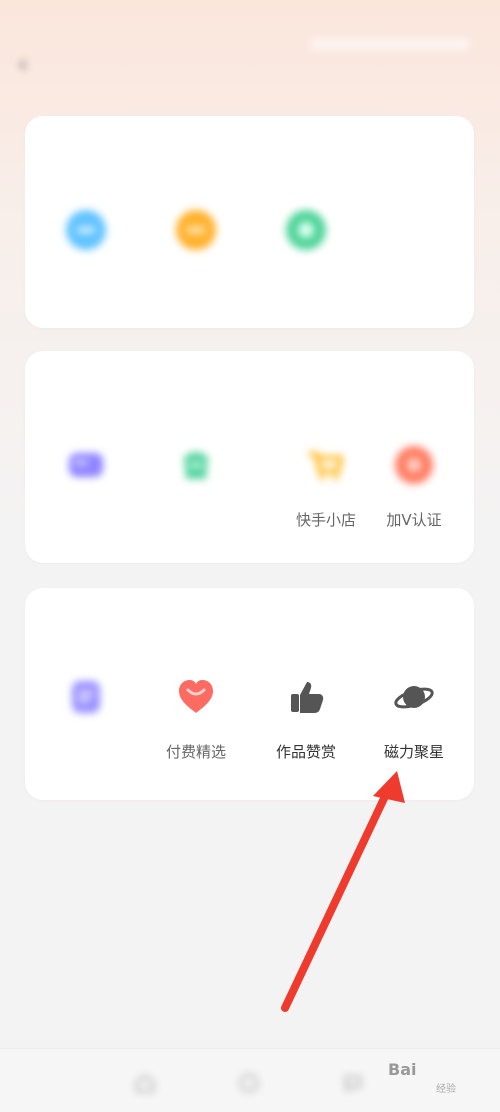 This screenshot has height=1112, width=500. I want to click on service-item-9: 付费精选, so click(196, 717).